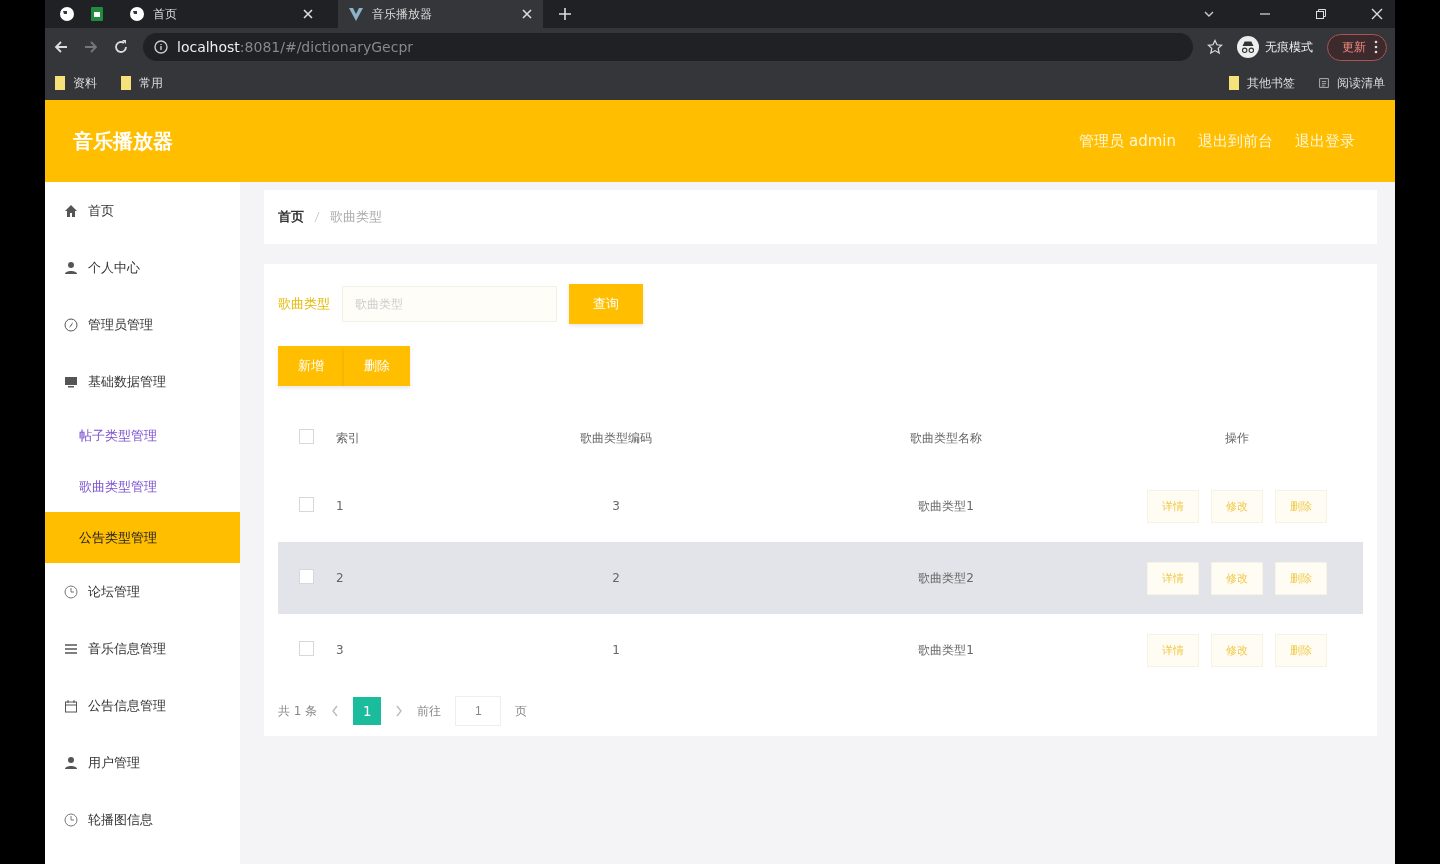  What do you see at coordinates (291, 217) in the screenshot?
I see `breadcrumb-item: 首页` at bounding box center [291, 217].